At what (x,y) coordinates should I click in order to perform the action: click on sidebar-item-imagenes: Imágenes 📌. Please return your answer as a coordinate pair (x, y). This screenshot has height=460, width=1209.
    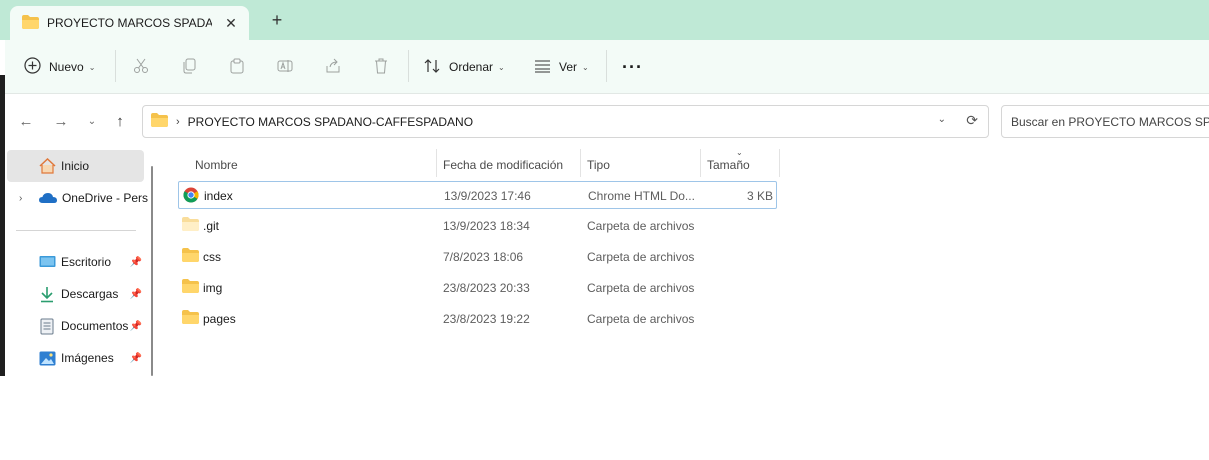
    Looking at the image, I should click on (75, 358).